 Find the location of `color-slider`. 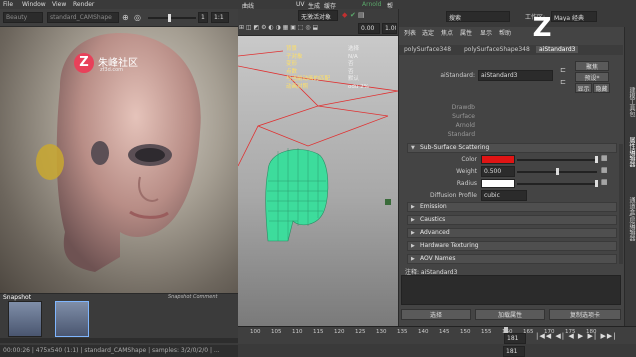

color-slider is located at coordinates (557, 160).